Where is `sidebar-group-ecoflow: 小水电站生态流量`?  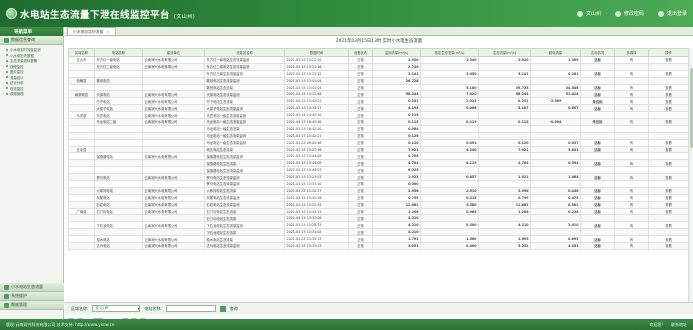
sidebar-group-ecoflow: 小水电站生态流量 is located at coordinates (32, 287).